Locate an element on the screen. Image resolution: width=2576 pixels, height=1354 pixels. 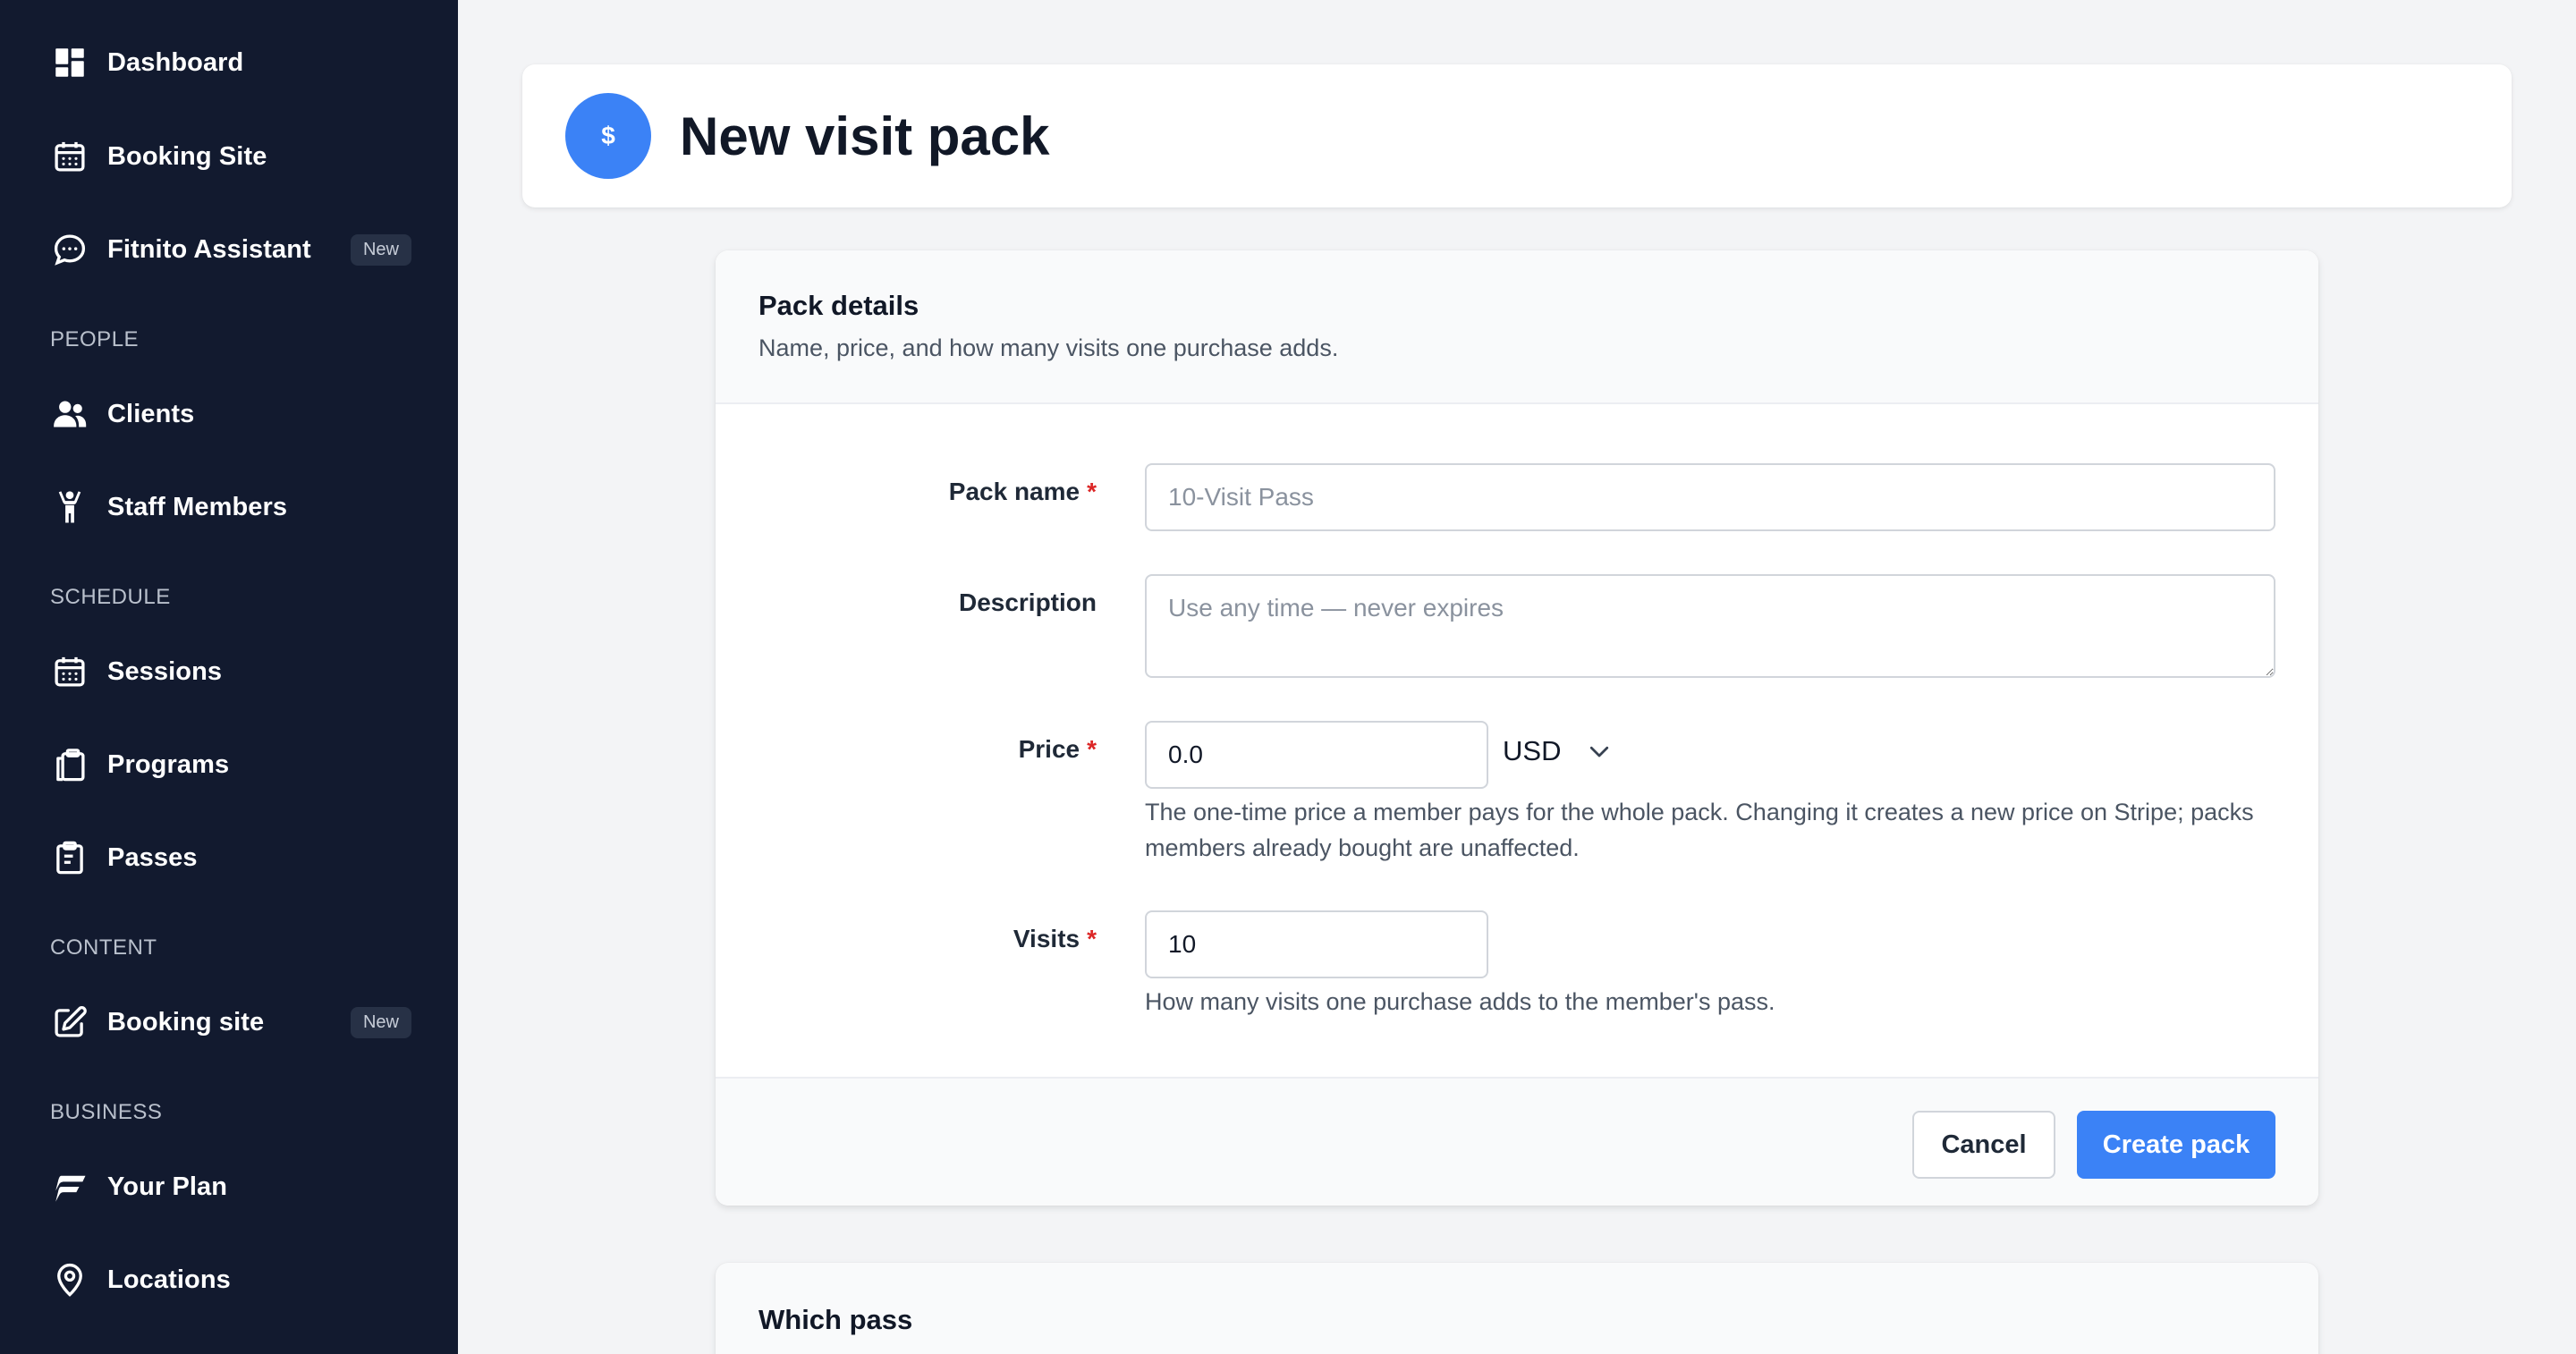
clipboard-list-icon is located at coordinates (69, 857).